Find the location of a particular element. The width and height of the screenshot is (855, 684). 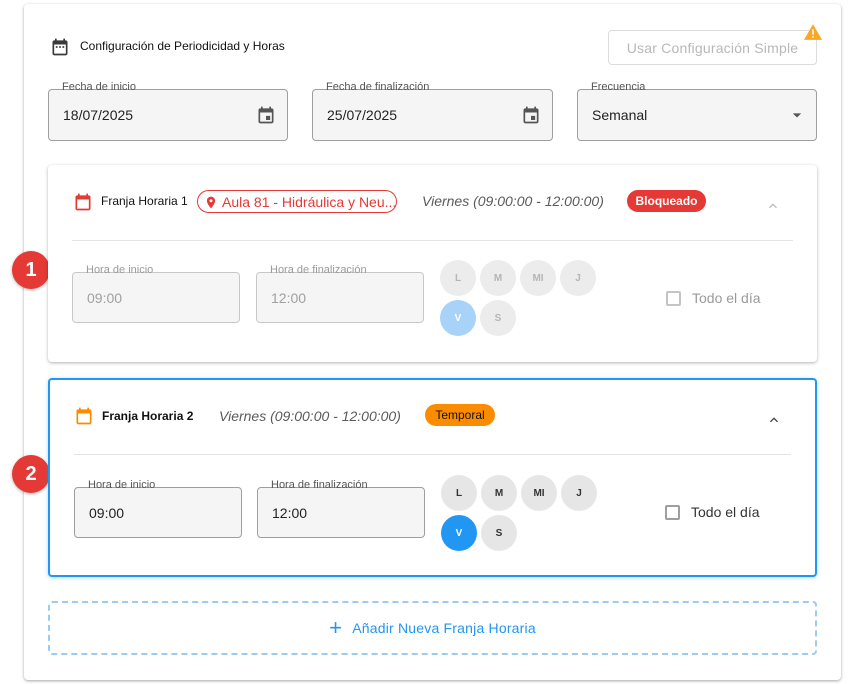

section-title: Configuración de Periodicidad y Horas is located at coordinates (182, 46).